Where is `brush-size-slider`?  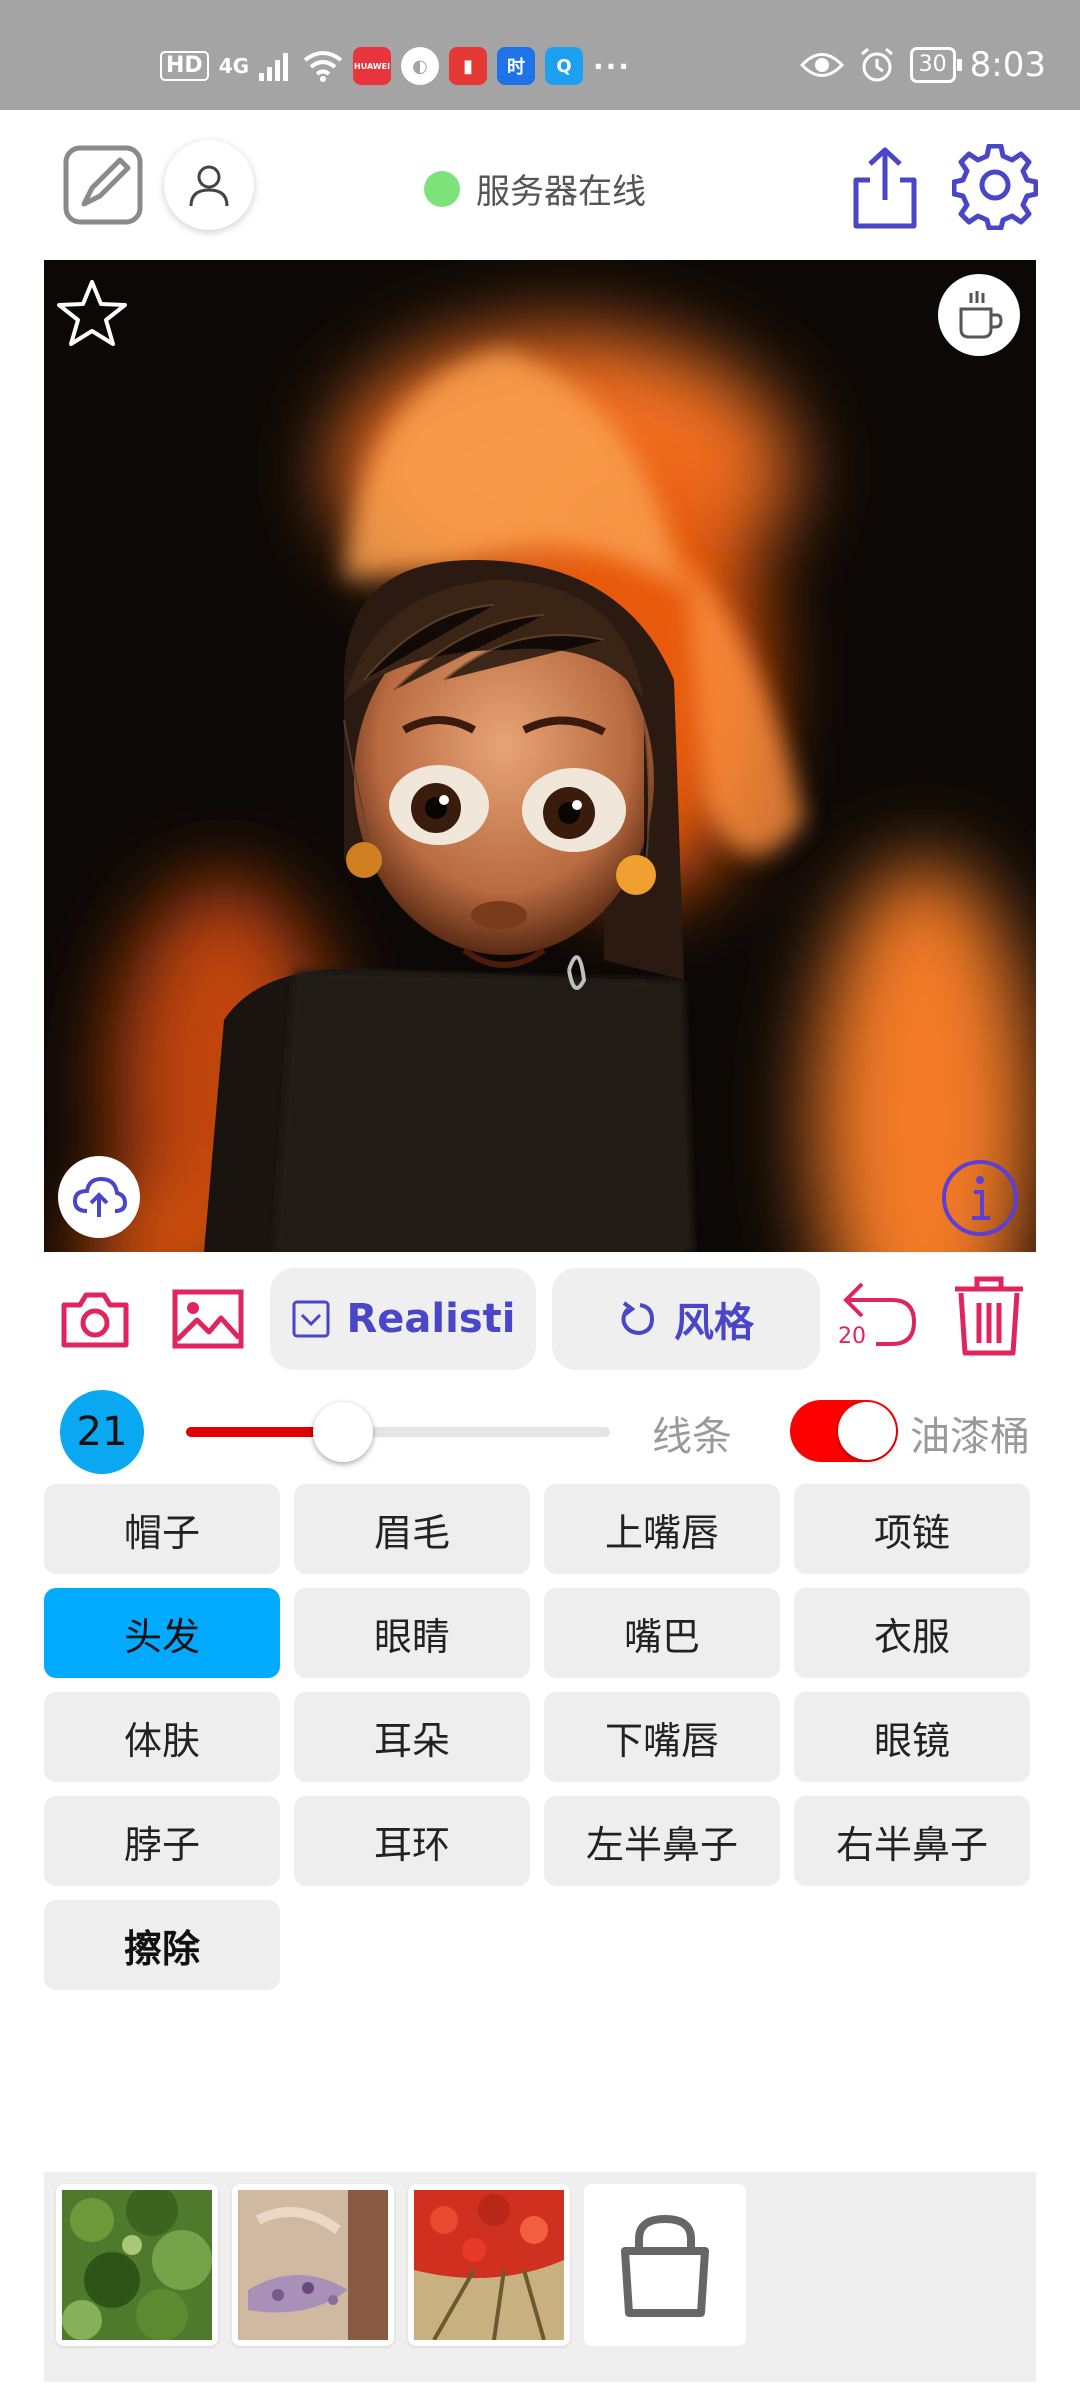
brush-size-slider is located at coordinates (398, 1432).